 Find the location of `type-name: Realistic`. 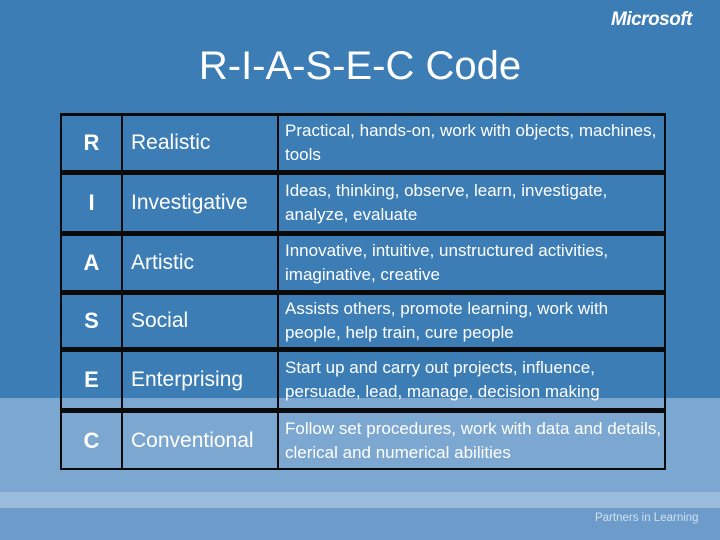

type-name: Realistic is located at coordinates (201, 143).